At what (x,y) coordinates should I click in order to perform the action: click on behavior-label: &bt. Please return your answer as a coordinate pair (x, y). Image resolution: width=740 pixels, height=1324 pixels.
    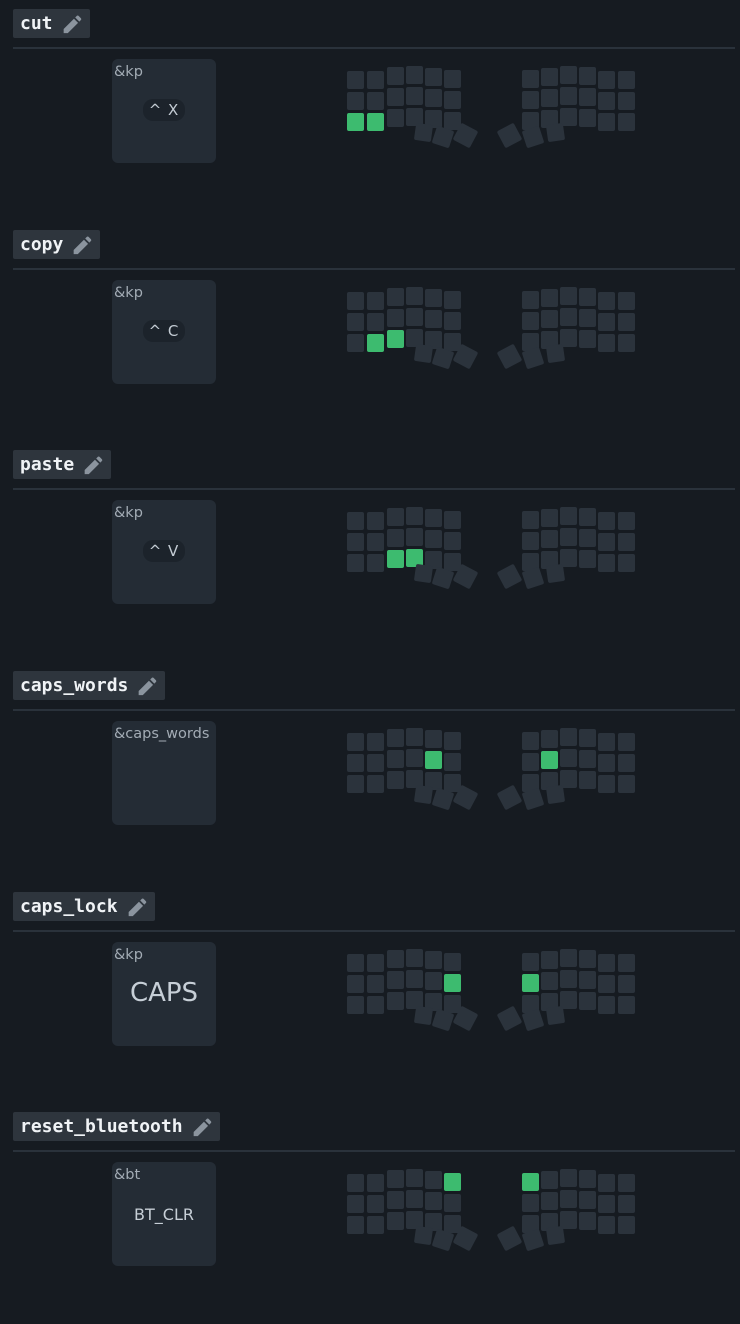
    Looking at the image, I should click on (127, 1175).